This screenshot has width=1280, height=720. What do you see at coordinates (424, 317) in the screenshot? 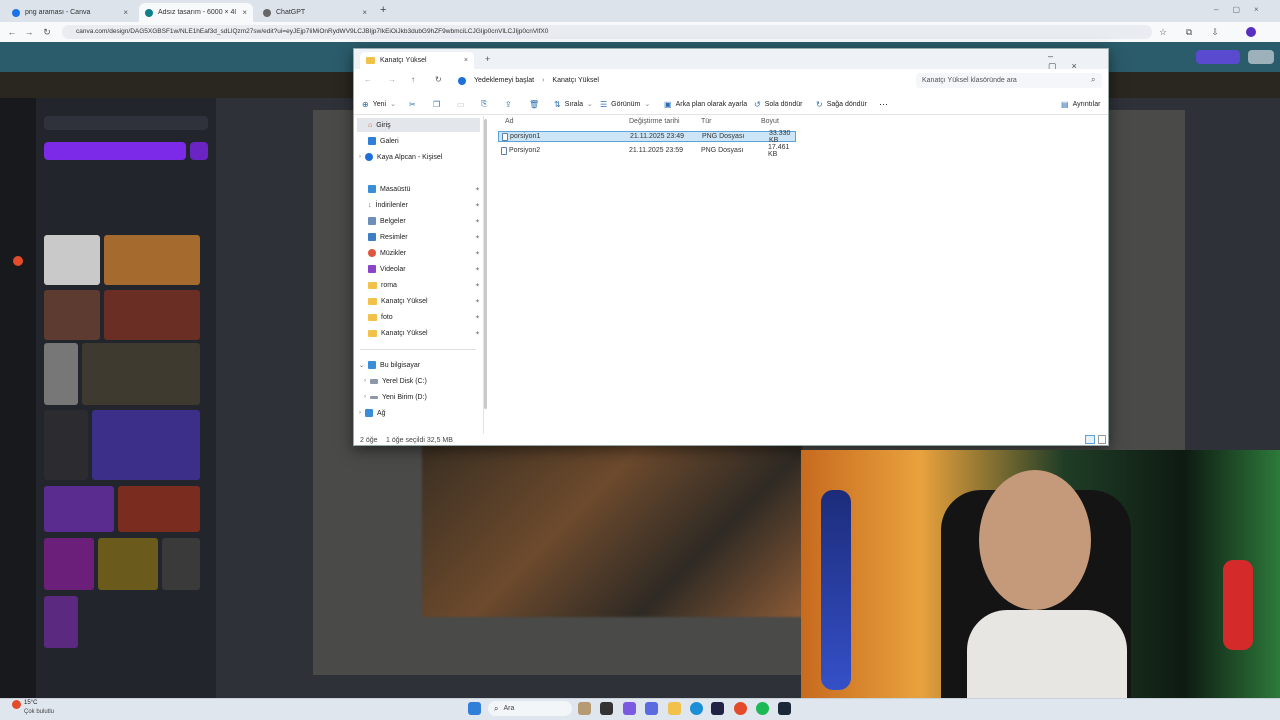
I see `nav-item-foto: foto ✦` at bounding box center [424, 317].